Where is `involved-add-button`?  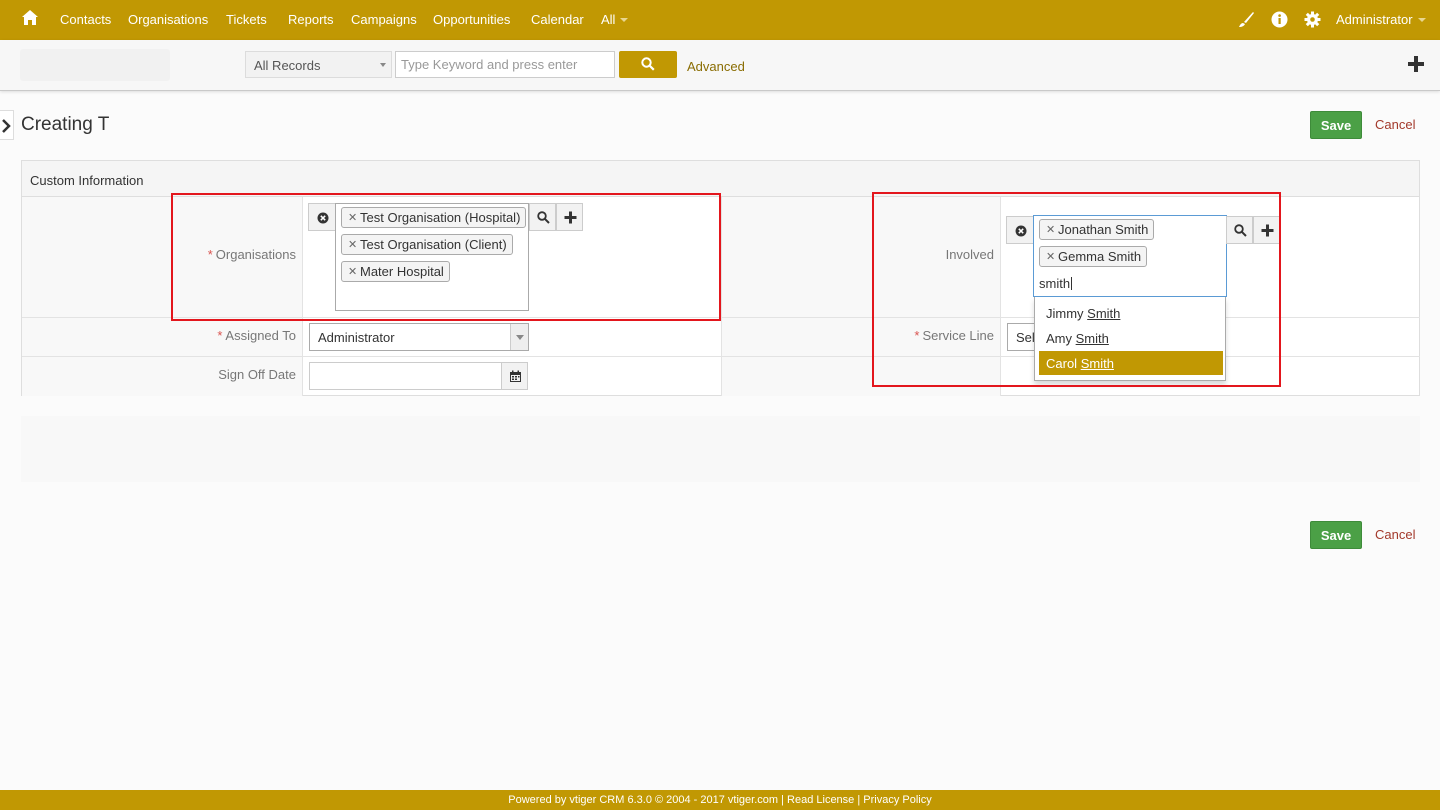 involved-add-button is located at coordinates (1266, 230).